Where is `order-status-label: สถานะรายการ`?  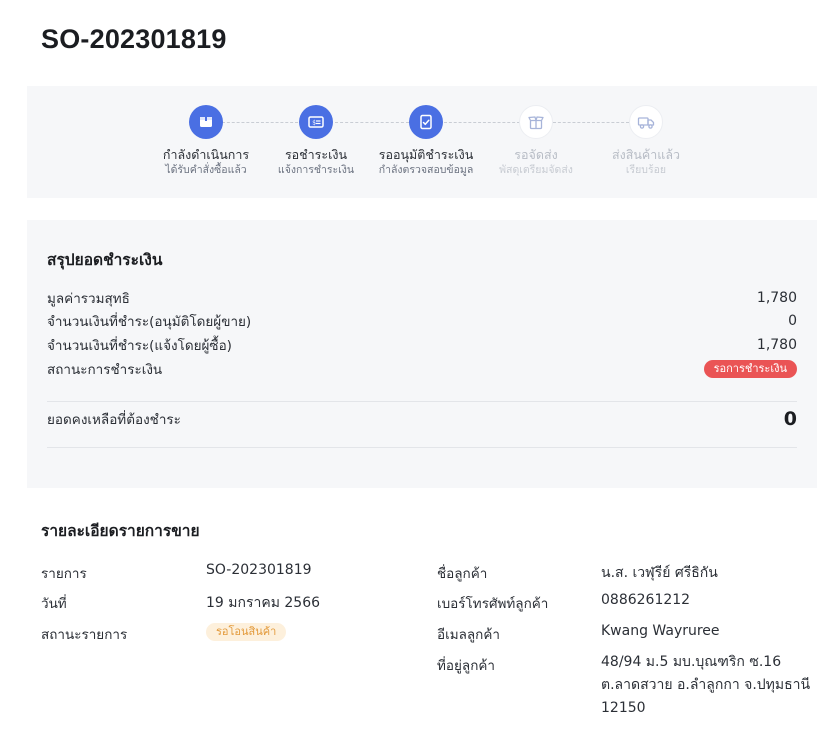
order-status-label: สถานะรายการ is located at coordinates (84, 635).